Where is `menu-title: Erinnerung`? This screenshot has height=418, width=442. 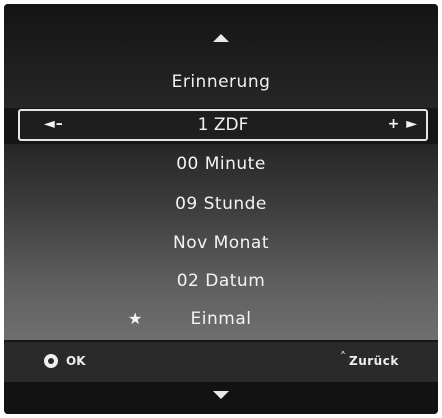
menu-title: Erinnerung is located at coordinates (221, 82).